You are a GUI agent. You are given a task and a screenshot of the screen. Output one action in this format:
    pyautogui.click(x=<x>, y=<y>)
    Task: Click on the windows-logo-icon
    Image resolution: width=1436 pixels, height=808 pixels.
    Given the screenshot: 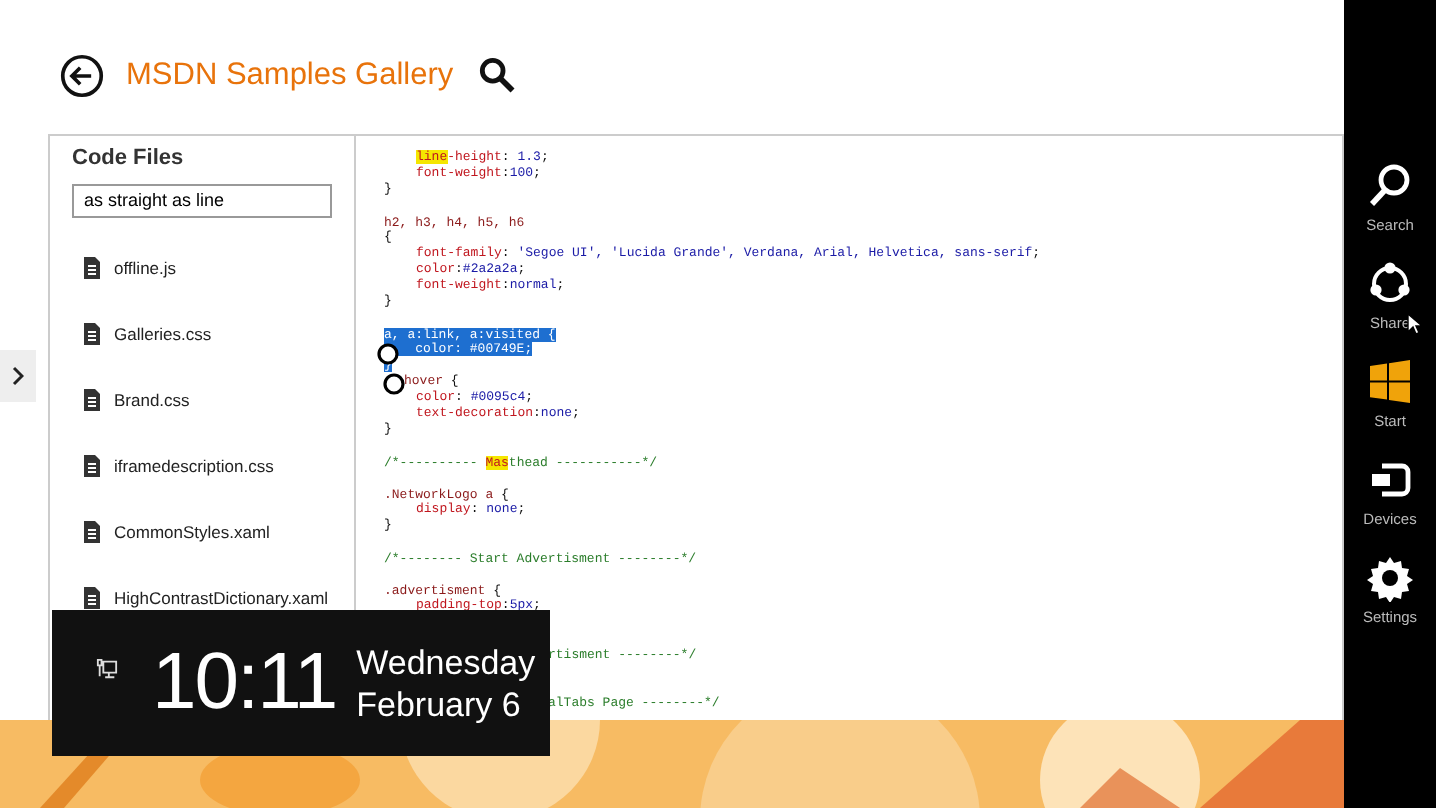 What is the action you would take?
    pyautogui.click(x=1390, y=382)
    